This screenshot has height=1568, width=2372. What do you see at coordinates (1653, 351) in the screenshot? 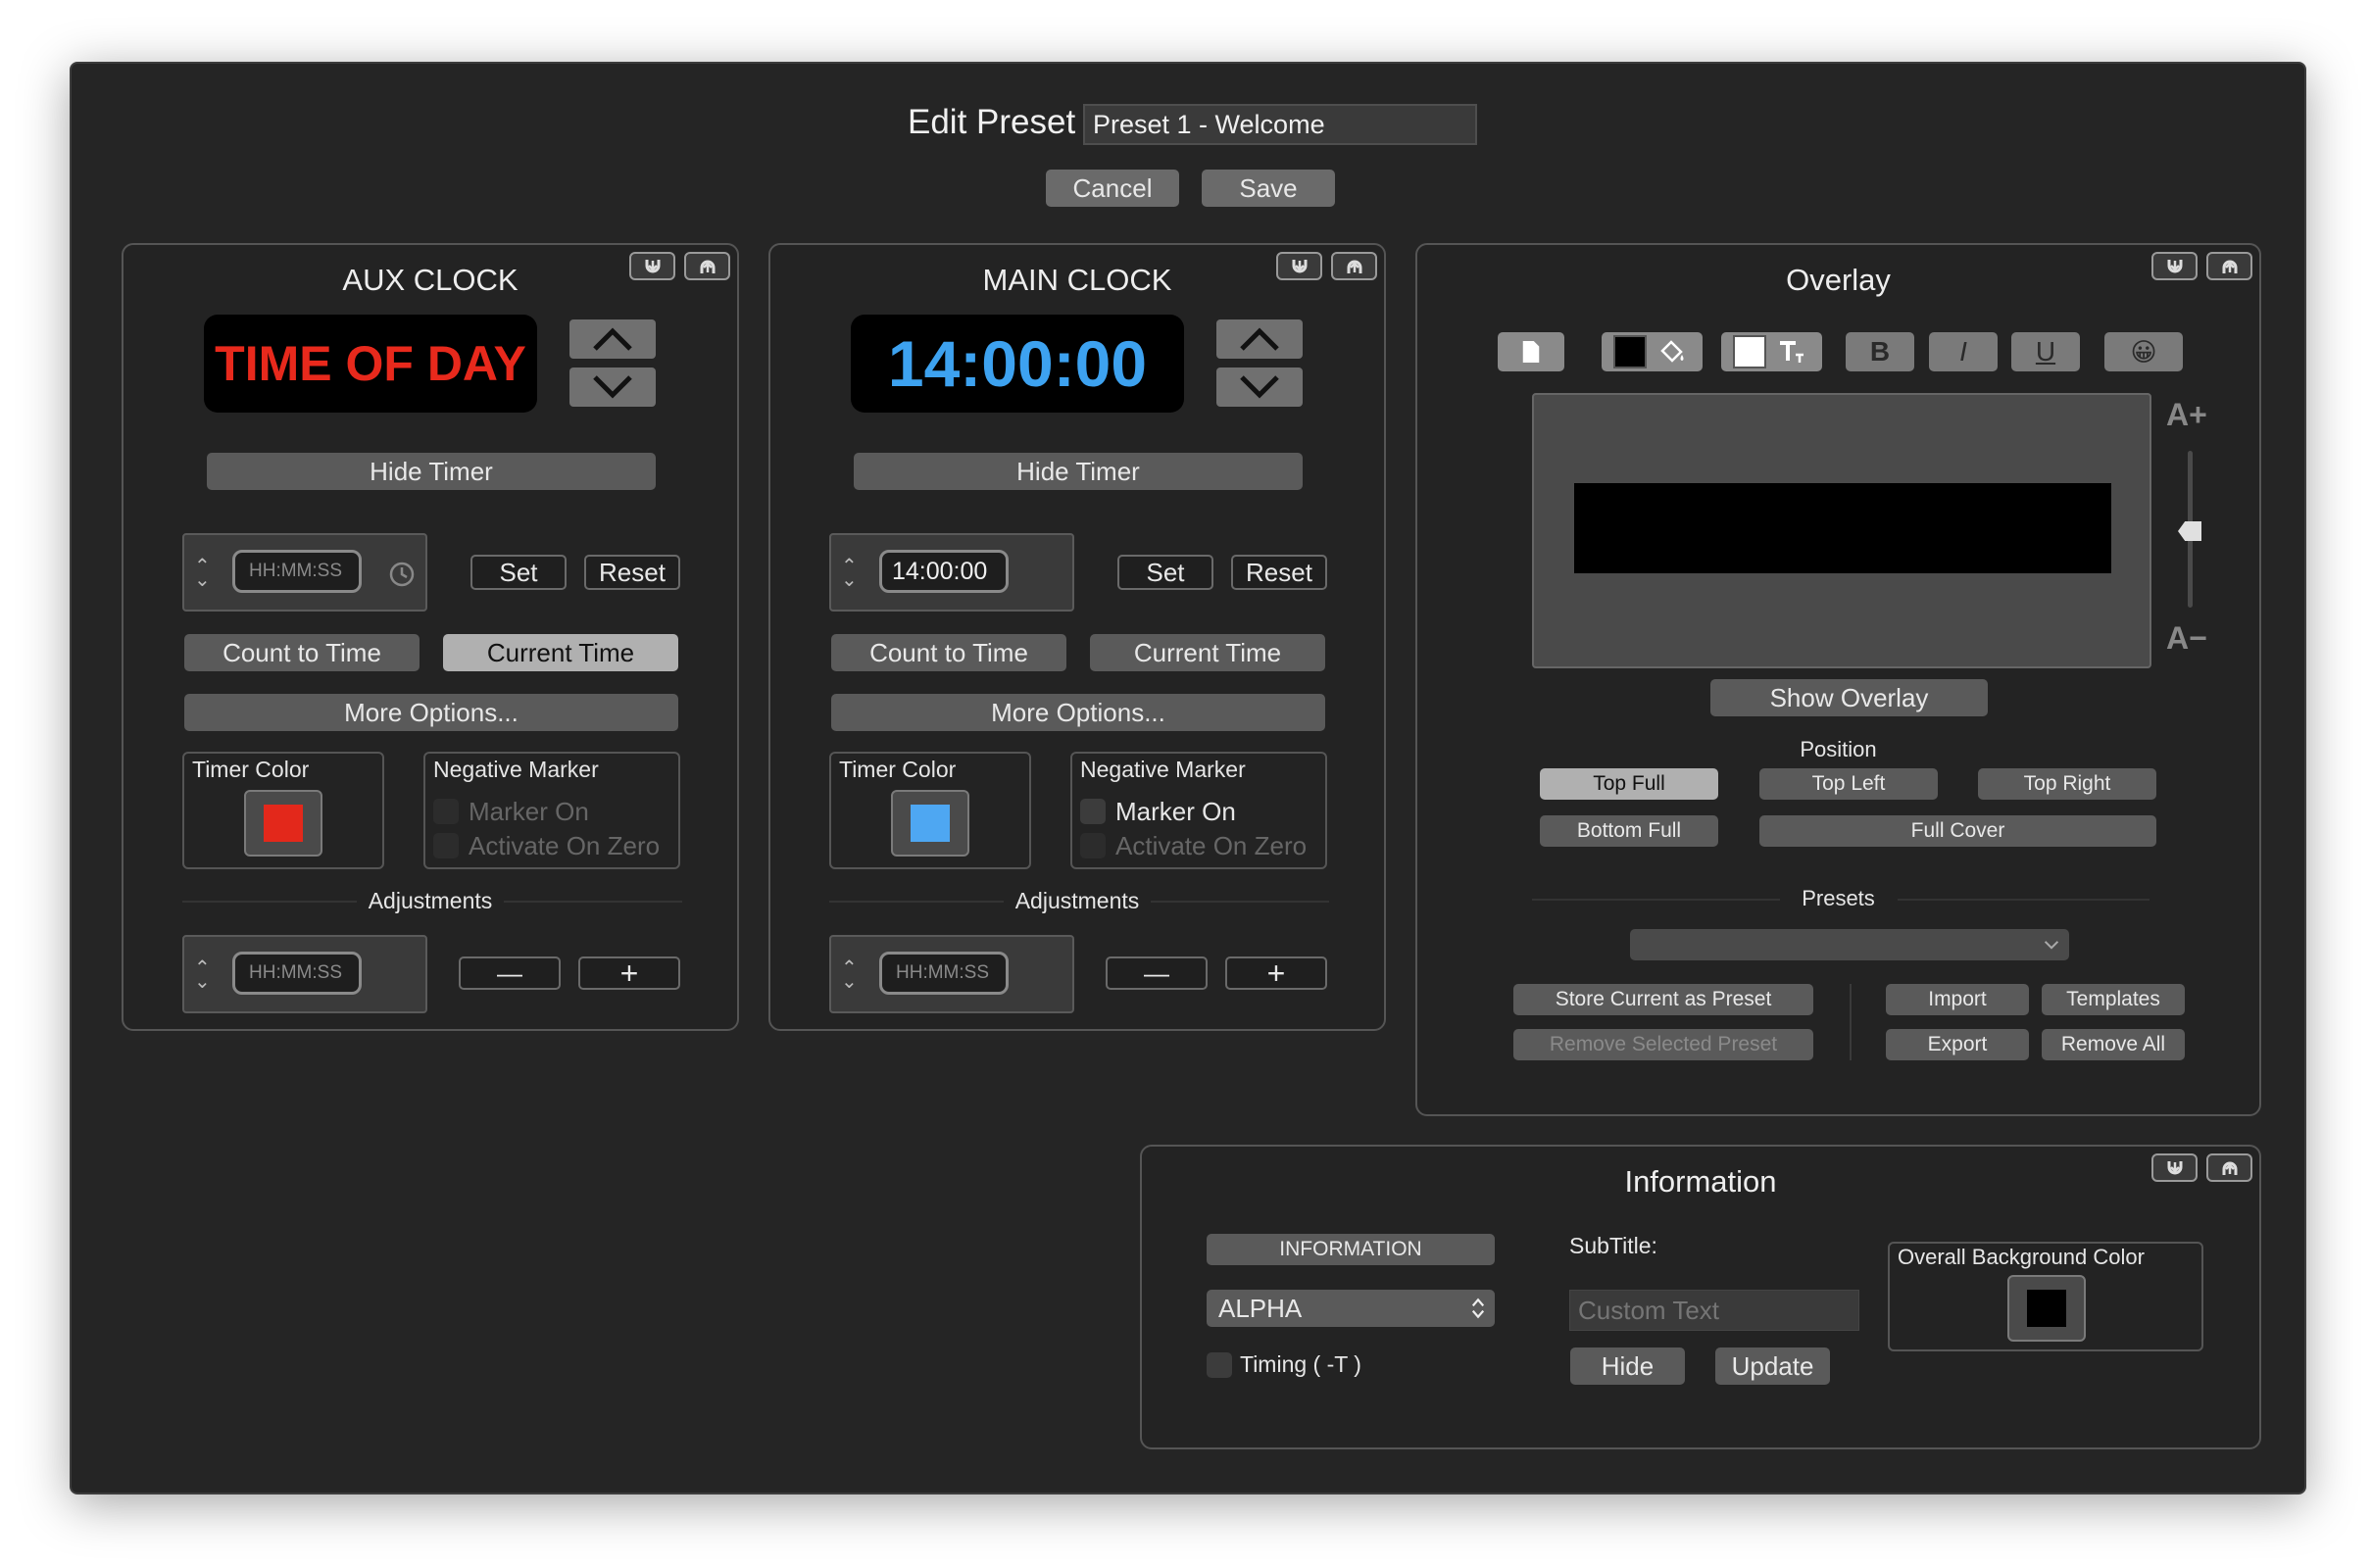
I see `background-color-button` at bounding box center [1653, 351].